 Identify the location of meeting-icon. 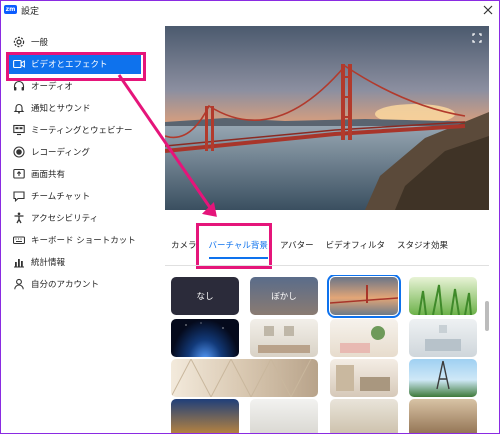
(19, 130).